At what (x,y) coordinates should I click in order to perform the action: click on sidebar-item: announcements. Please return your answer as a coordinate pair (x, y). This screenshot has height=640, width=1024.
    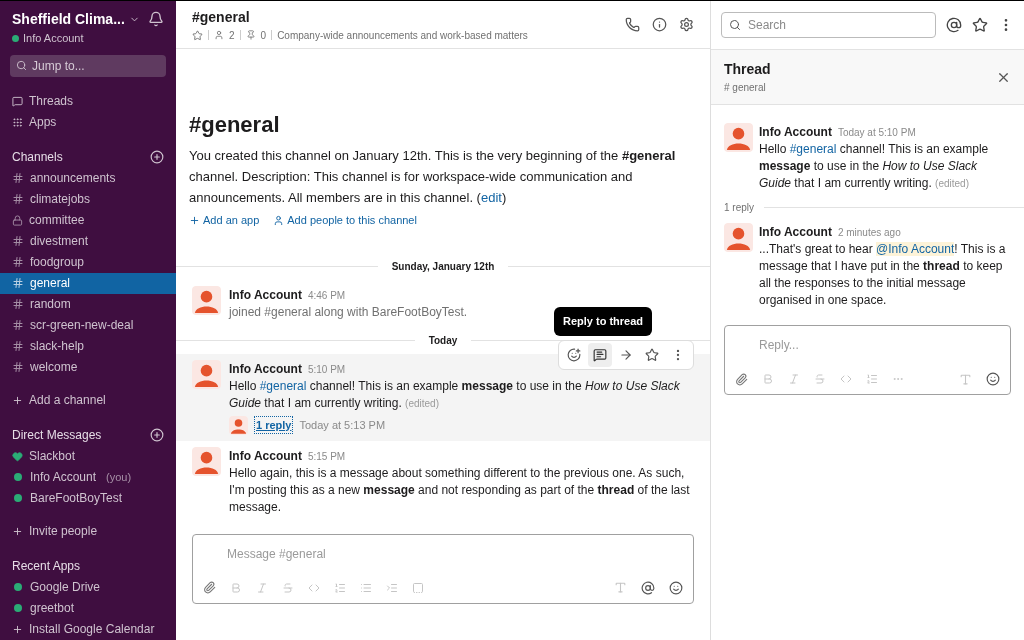
    Looking at the image, I should click on (88, 178).